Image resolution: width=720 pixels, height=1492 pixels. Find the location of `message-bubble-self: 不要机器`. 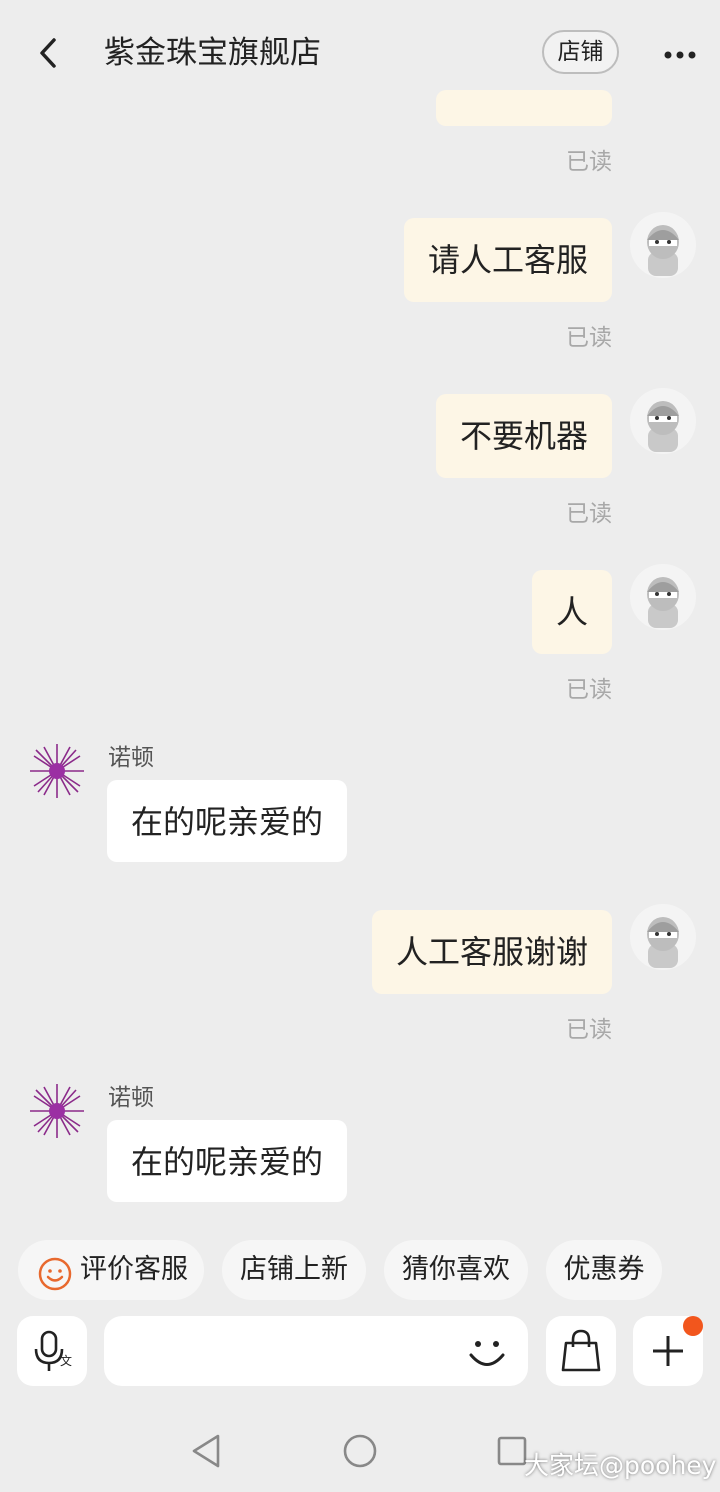

message-bubble-self: 不要机器 is located at coordinates (524, 436).